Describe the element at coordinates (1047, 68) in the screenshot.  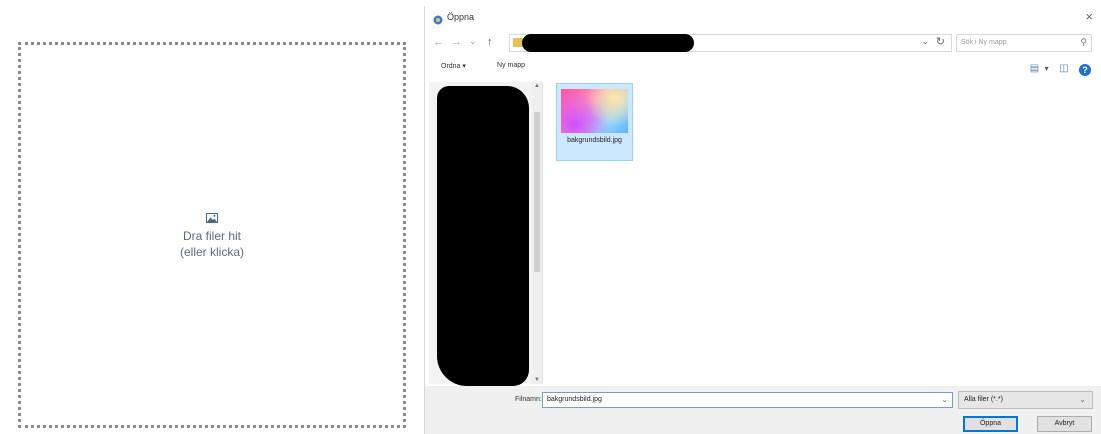
I see `view-menu-chevron-icon: ▾` at that location.